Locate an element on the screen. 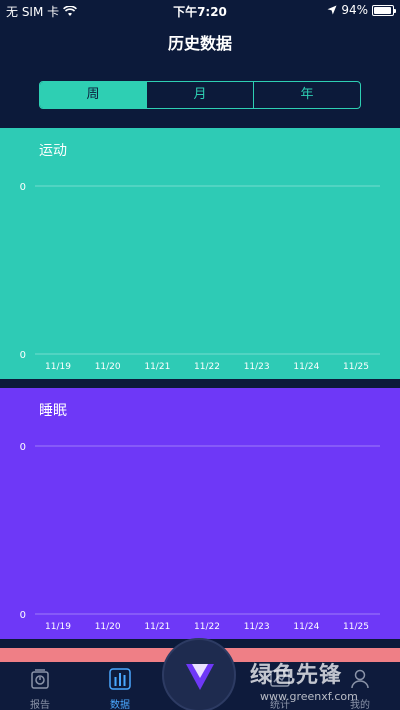 The width and height of the screenshot is (400, 710). status-right: 94% is located at coordinates (361, 10).